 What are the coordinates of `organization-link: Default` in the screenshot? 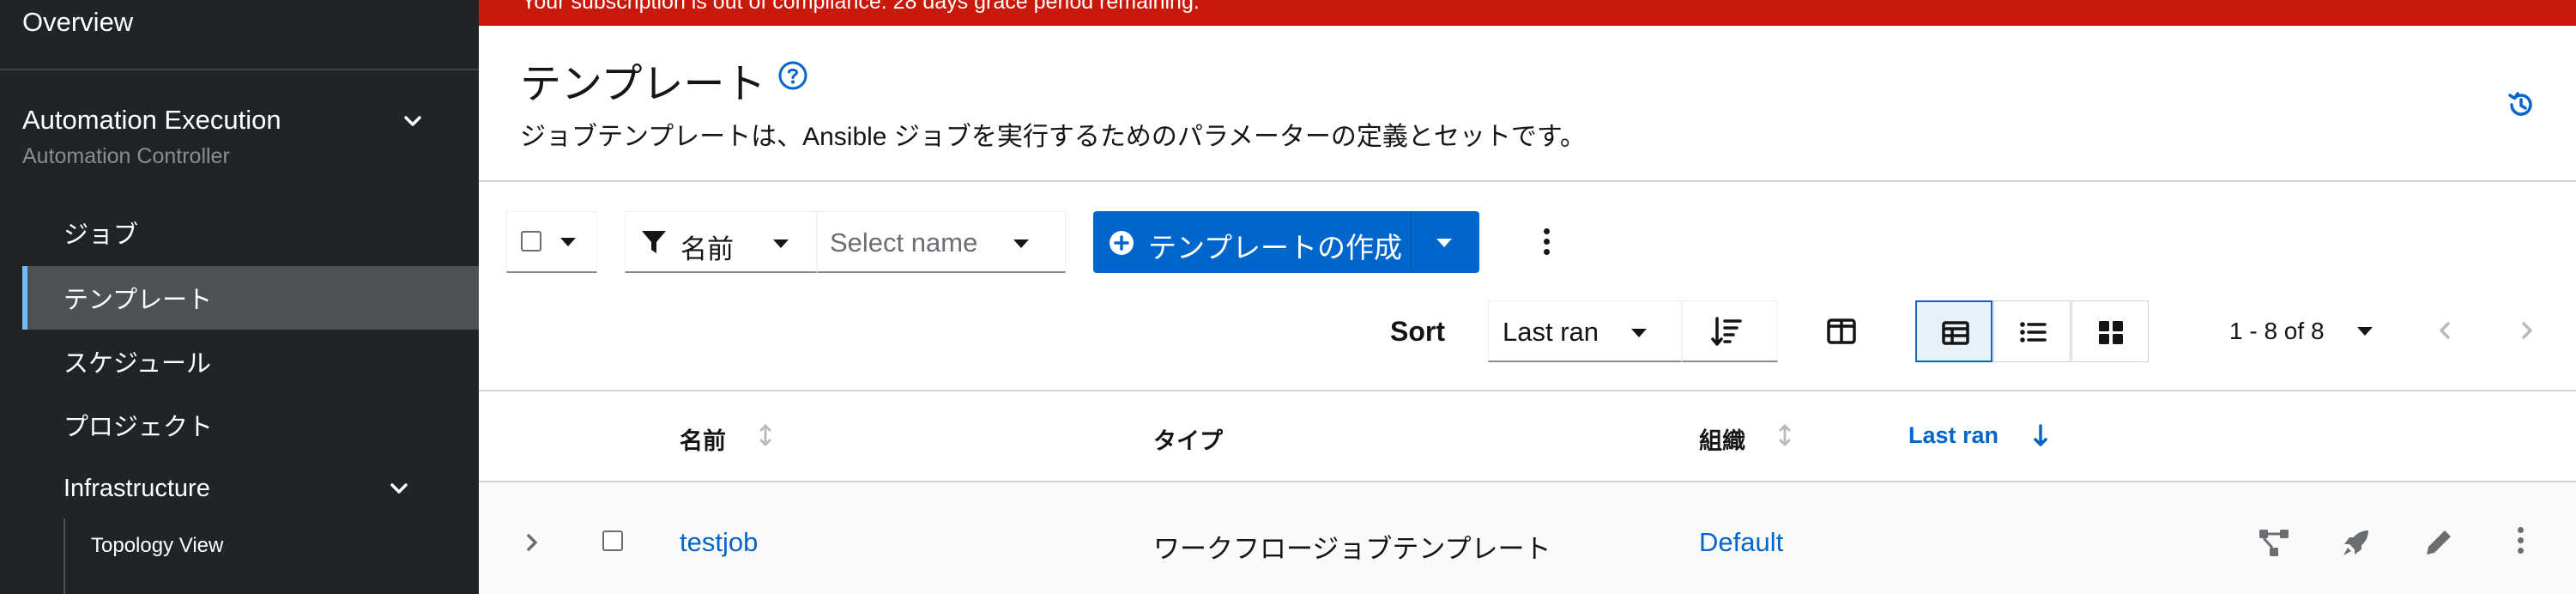 It's located at (1741, 542).